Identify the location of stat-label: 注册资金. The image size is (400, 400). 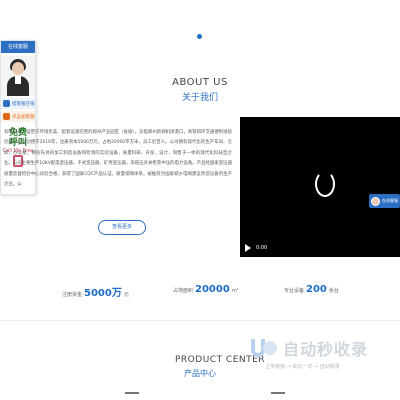
(72, 295).